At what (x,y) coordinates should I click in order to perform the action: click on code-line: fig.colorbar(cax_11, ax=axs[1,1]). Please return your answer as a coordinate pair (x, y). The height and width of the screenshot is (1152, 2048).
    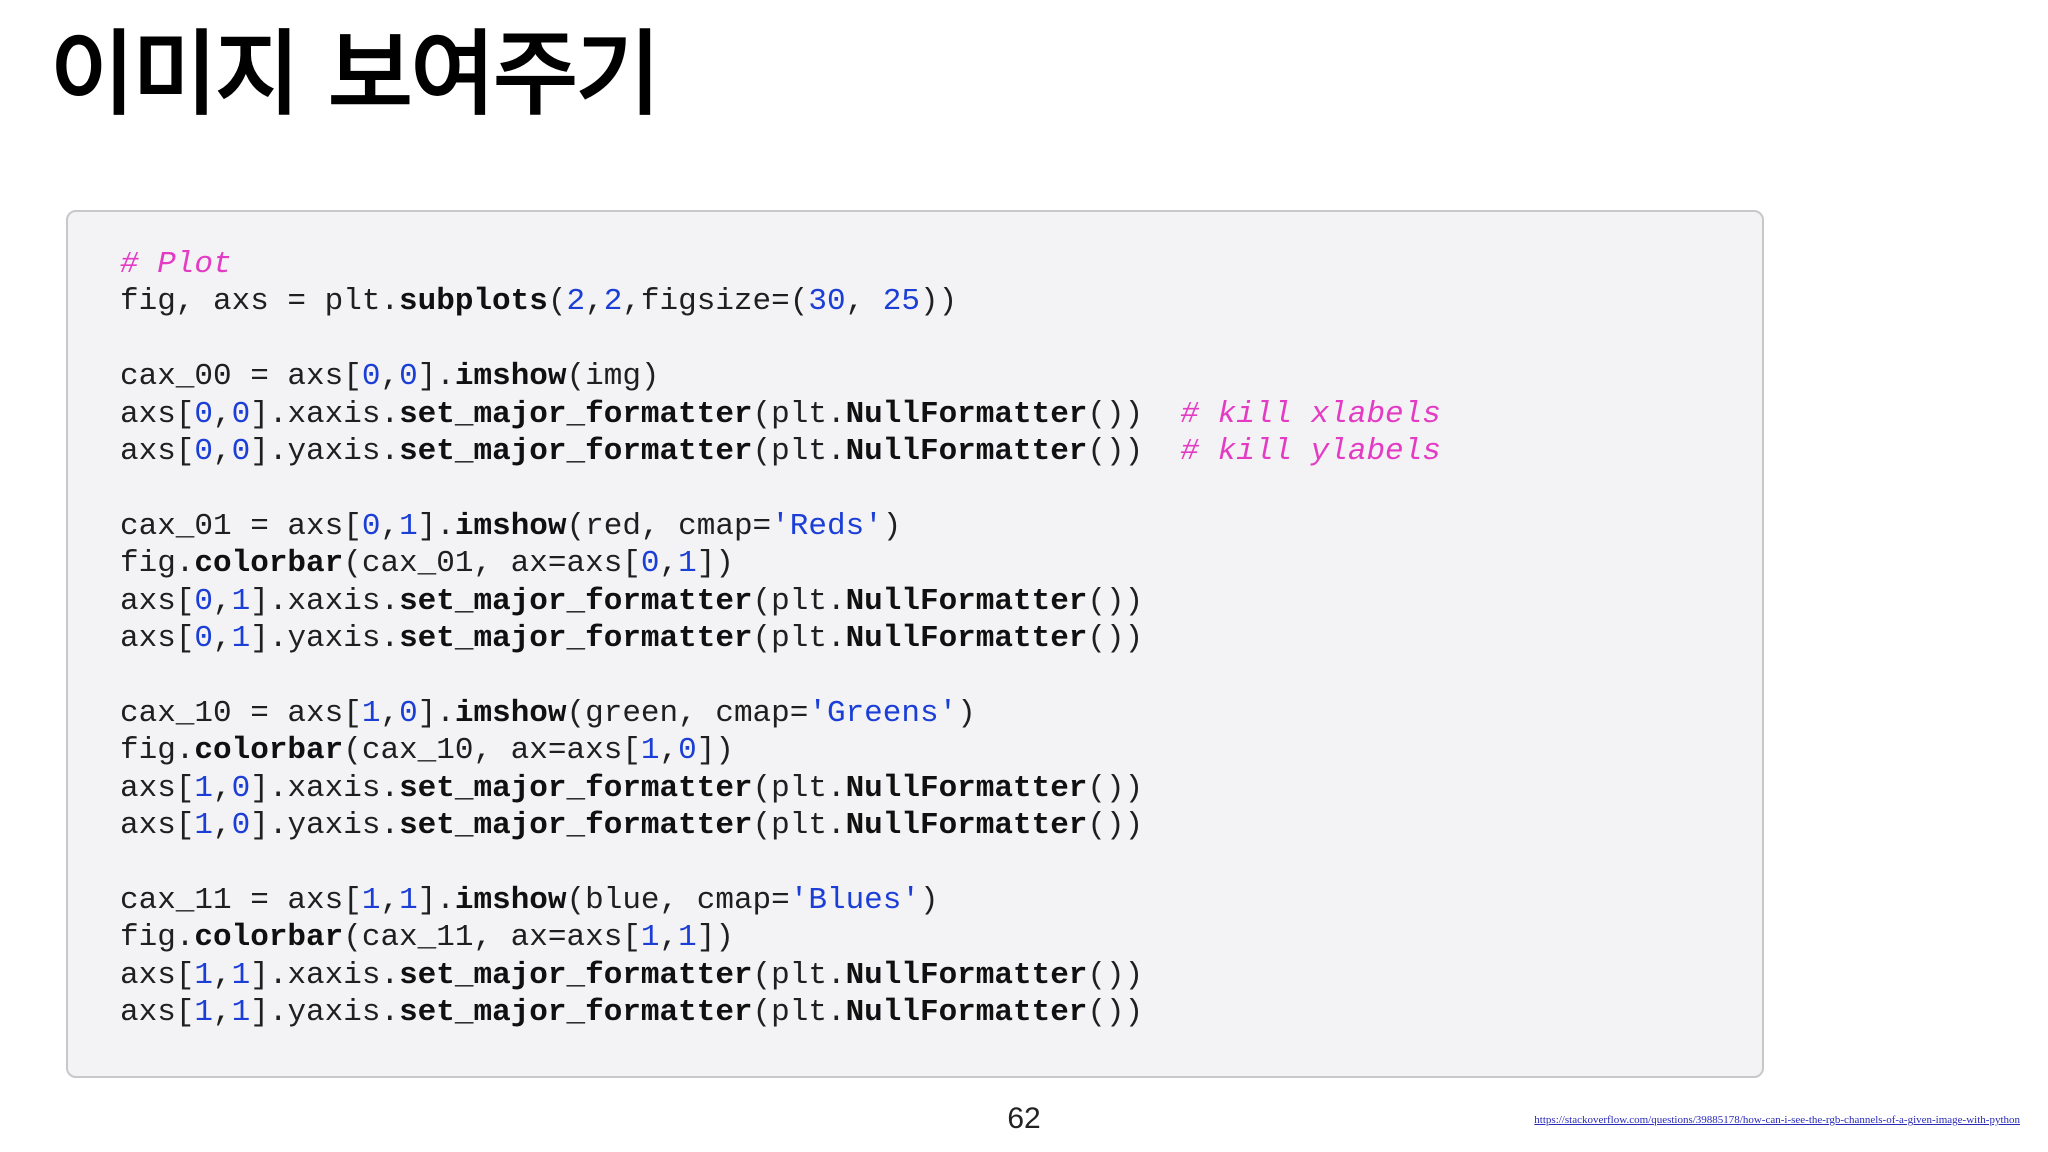
    Looking at the image, I should click on (780, 937).